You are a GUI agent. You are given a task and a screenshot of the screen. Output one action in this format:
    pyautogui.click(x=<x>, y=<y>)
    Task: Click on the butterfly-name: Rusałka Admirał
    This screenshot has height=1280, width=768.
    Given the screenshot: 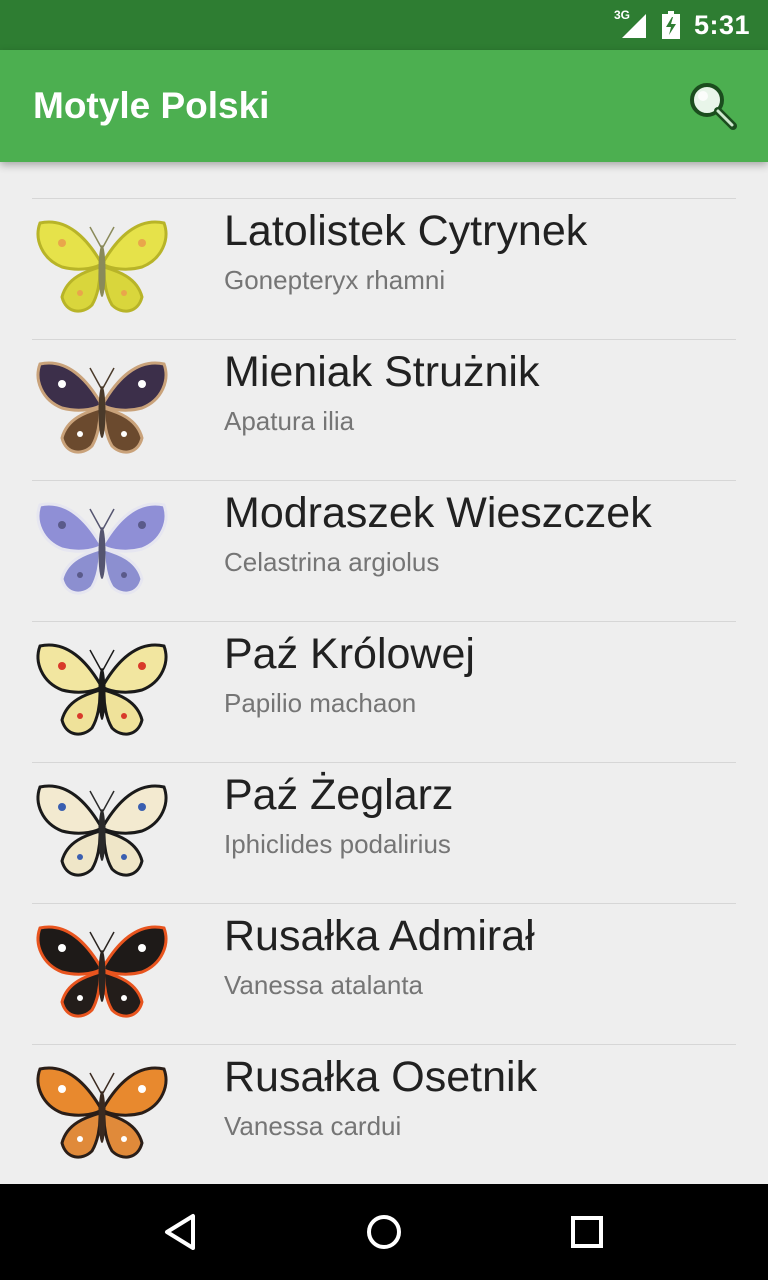 What is the action you would take?
    pyautogui.click(x=379, y=936)
    